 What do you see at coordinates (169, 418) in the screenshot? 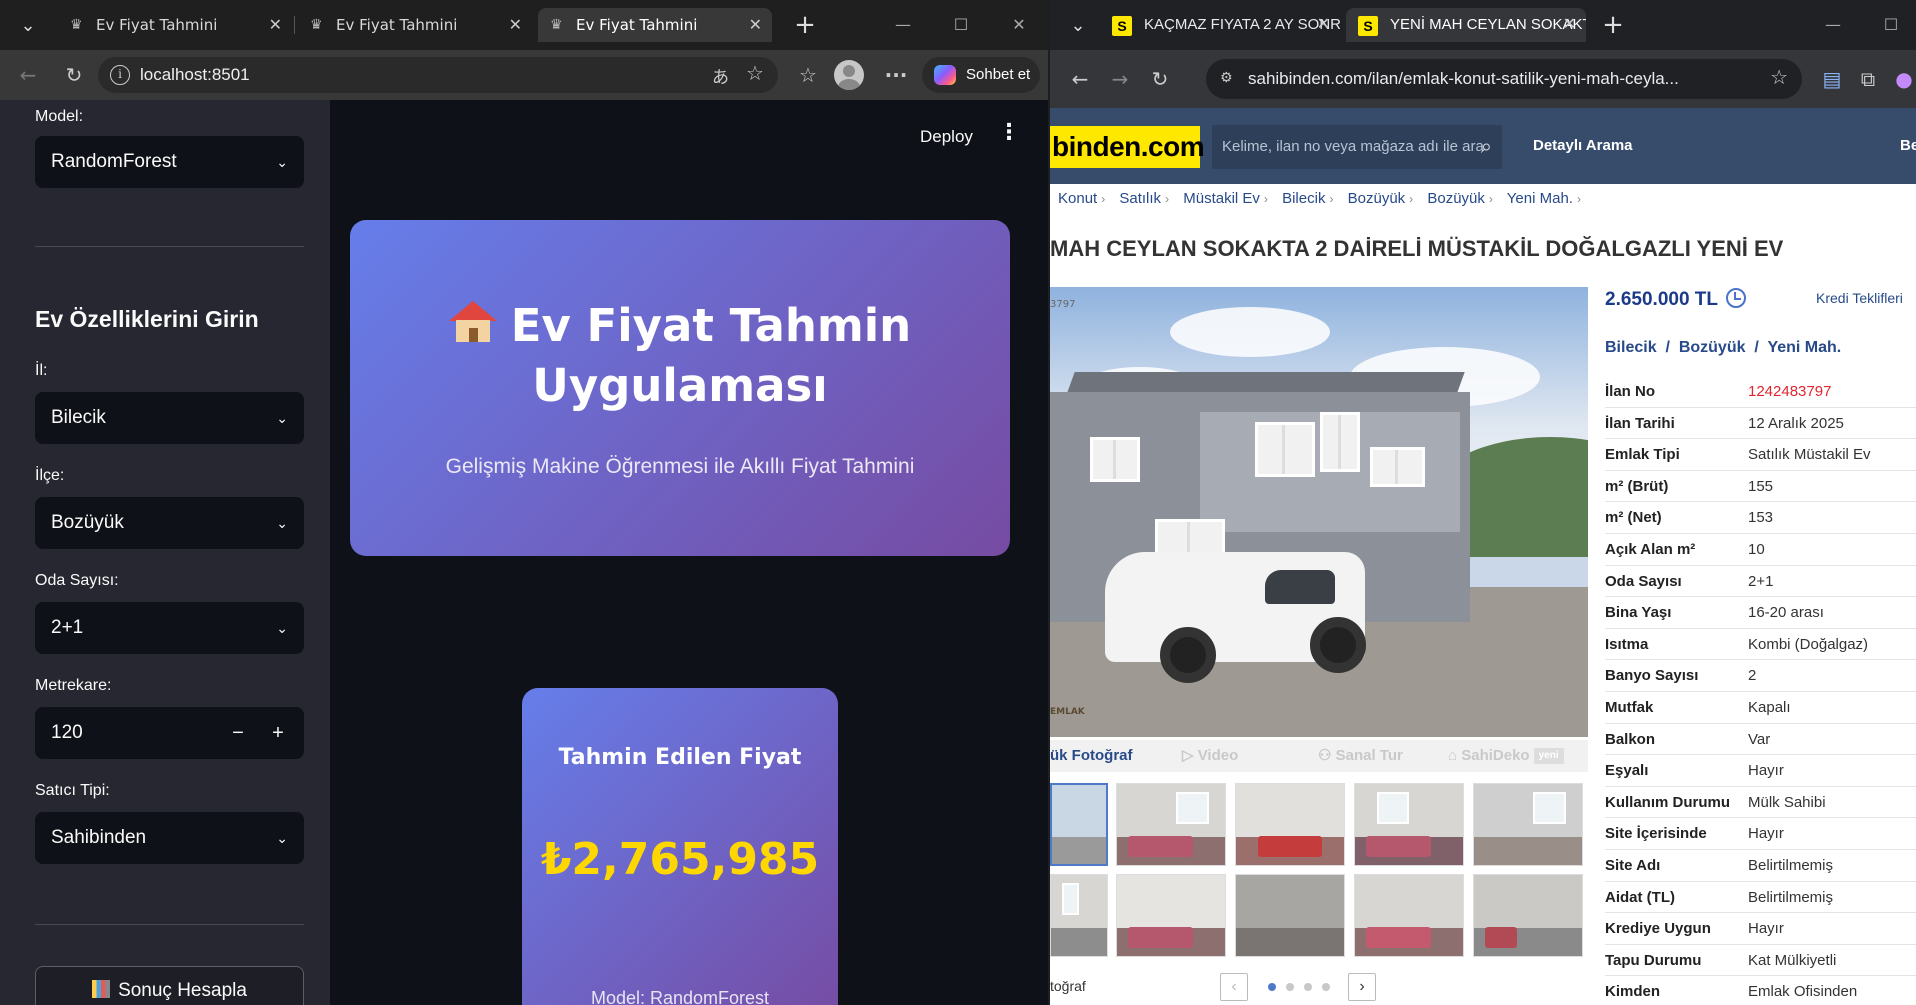
I see `il-select: Bilecik ⌄` at bounding box center [169, 418].